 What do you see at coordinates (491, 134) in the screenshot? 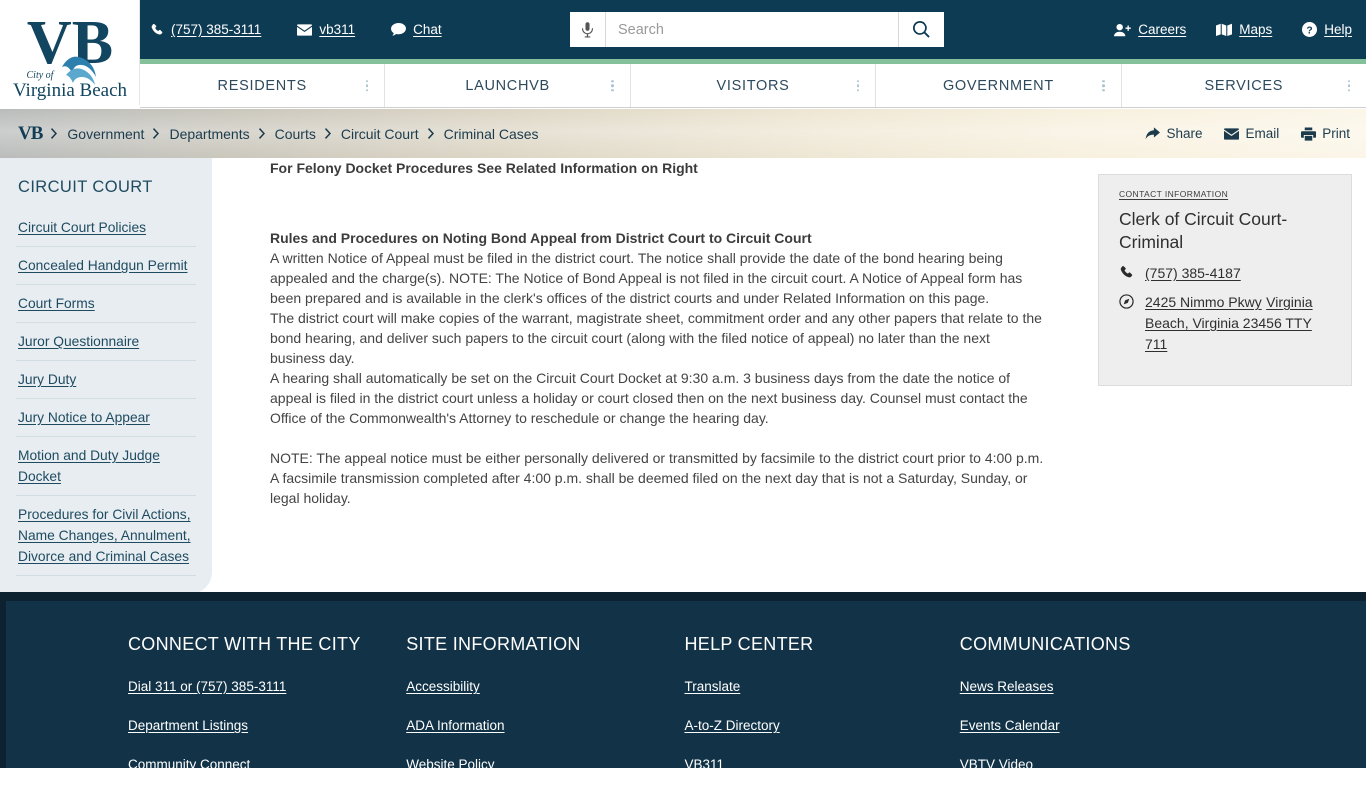
I see `breadcrumb-item-criminal-cases: Criminal Cases` at bounding box center [491, 134].